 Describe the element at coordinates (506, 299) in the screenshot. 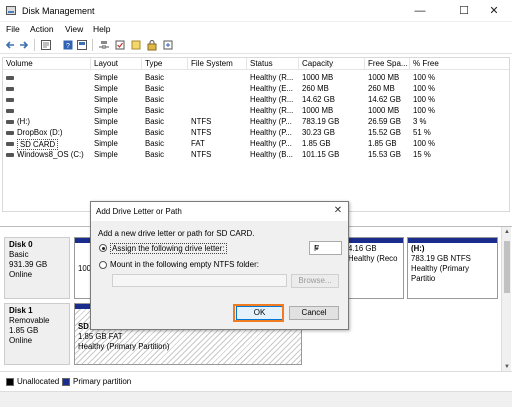

I see `disk-area-scrollbar: ▲ ▼` at that location.